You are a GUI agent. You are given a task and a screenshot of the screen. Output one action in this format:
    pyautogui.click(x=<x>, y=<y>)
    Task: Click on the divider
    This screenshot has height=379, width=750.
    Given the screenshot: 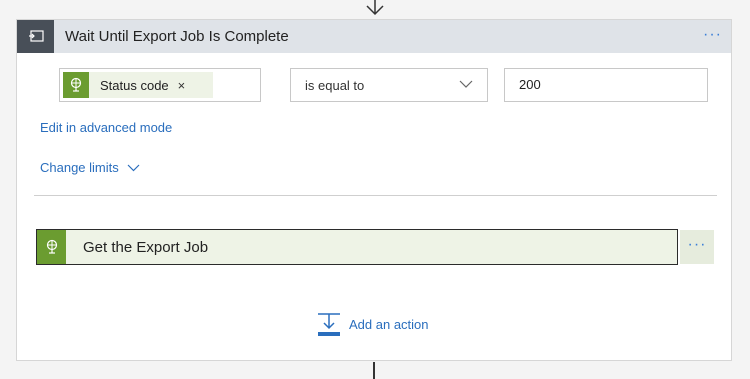 What is the action you would take?
    pyautogui.click(x=375, y=195)
    